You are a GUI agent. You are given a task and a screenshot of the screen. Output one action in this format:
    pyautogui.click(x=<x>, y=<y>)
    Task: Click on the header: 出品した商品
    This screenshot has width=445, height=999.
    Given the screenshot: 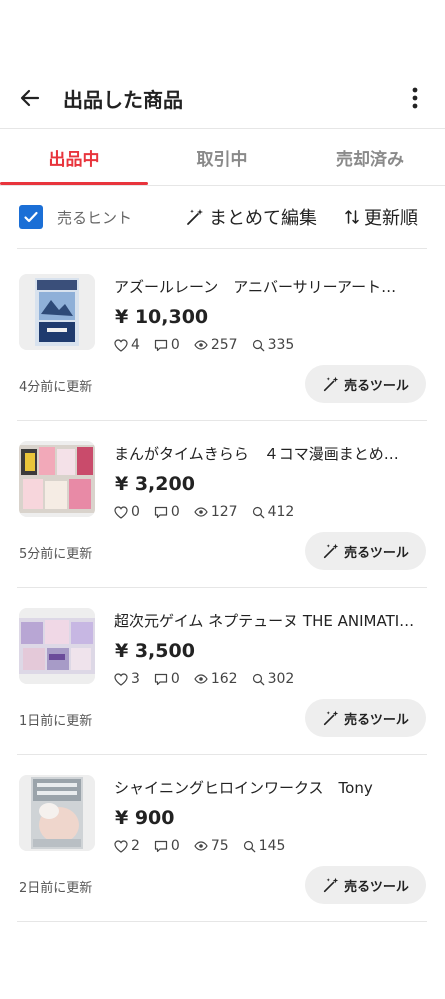 What is the action you would take?
    pyautogui.click(x=222, y=99)
    